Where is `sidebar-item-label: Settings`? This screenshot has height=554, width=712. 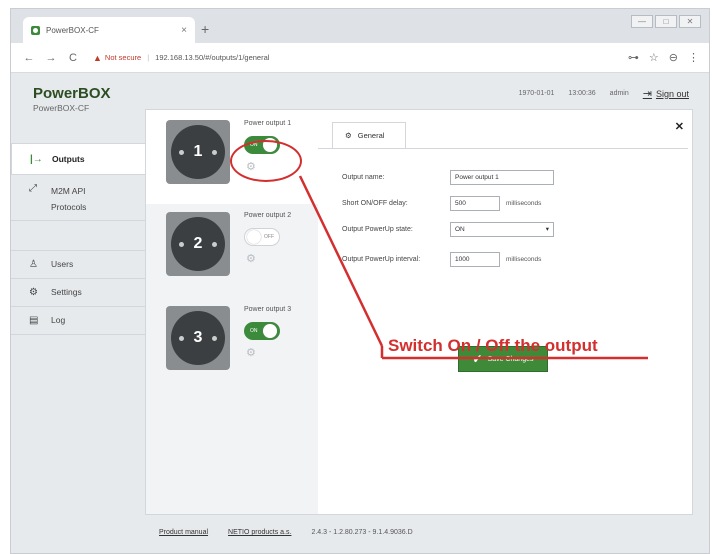
sidebar-item-label: Settings is located at coordinates (66, 292).